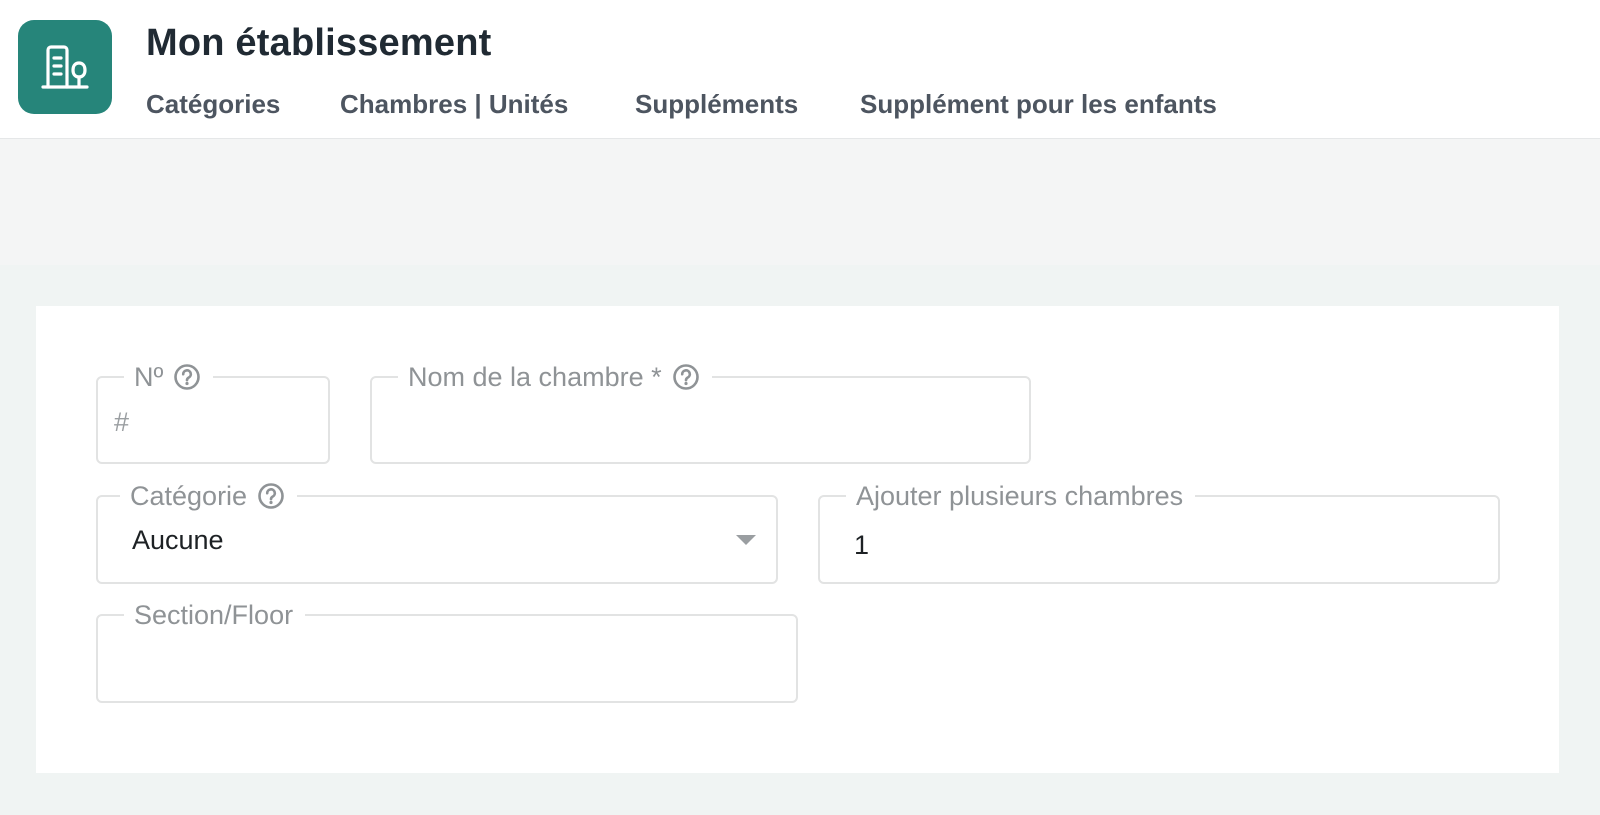  I want to click on chevron-down-icon, so click(746, 540).